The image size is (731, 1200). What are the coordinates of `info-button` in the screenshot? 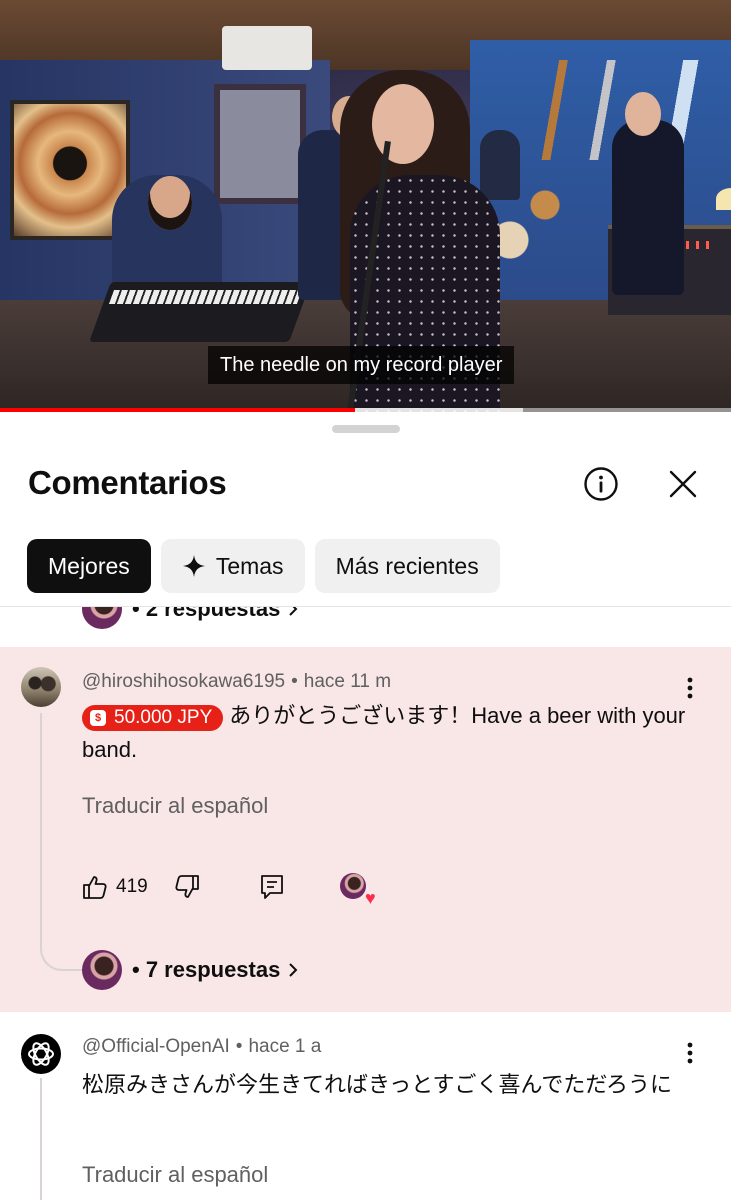 It's located at (601, 484).